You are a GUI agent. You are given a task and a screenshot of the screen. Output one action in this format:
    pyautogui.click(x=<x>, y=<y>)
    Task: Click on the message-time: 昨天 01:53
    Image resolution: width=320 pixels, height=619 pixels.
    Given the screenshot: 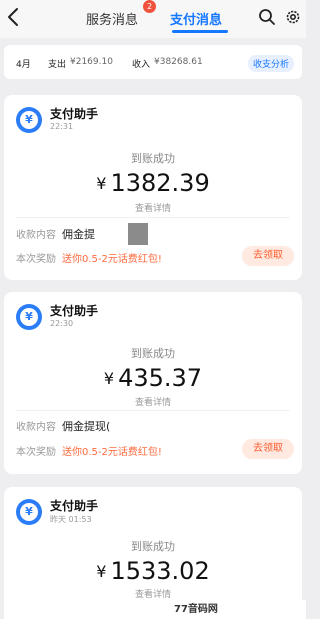 What is the action you would take?
    pyautogui.click(x=71, y=519)
    